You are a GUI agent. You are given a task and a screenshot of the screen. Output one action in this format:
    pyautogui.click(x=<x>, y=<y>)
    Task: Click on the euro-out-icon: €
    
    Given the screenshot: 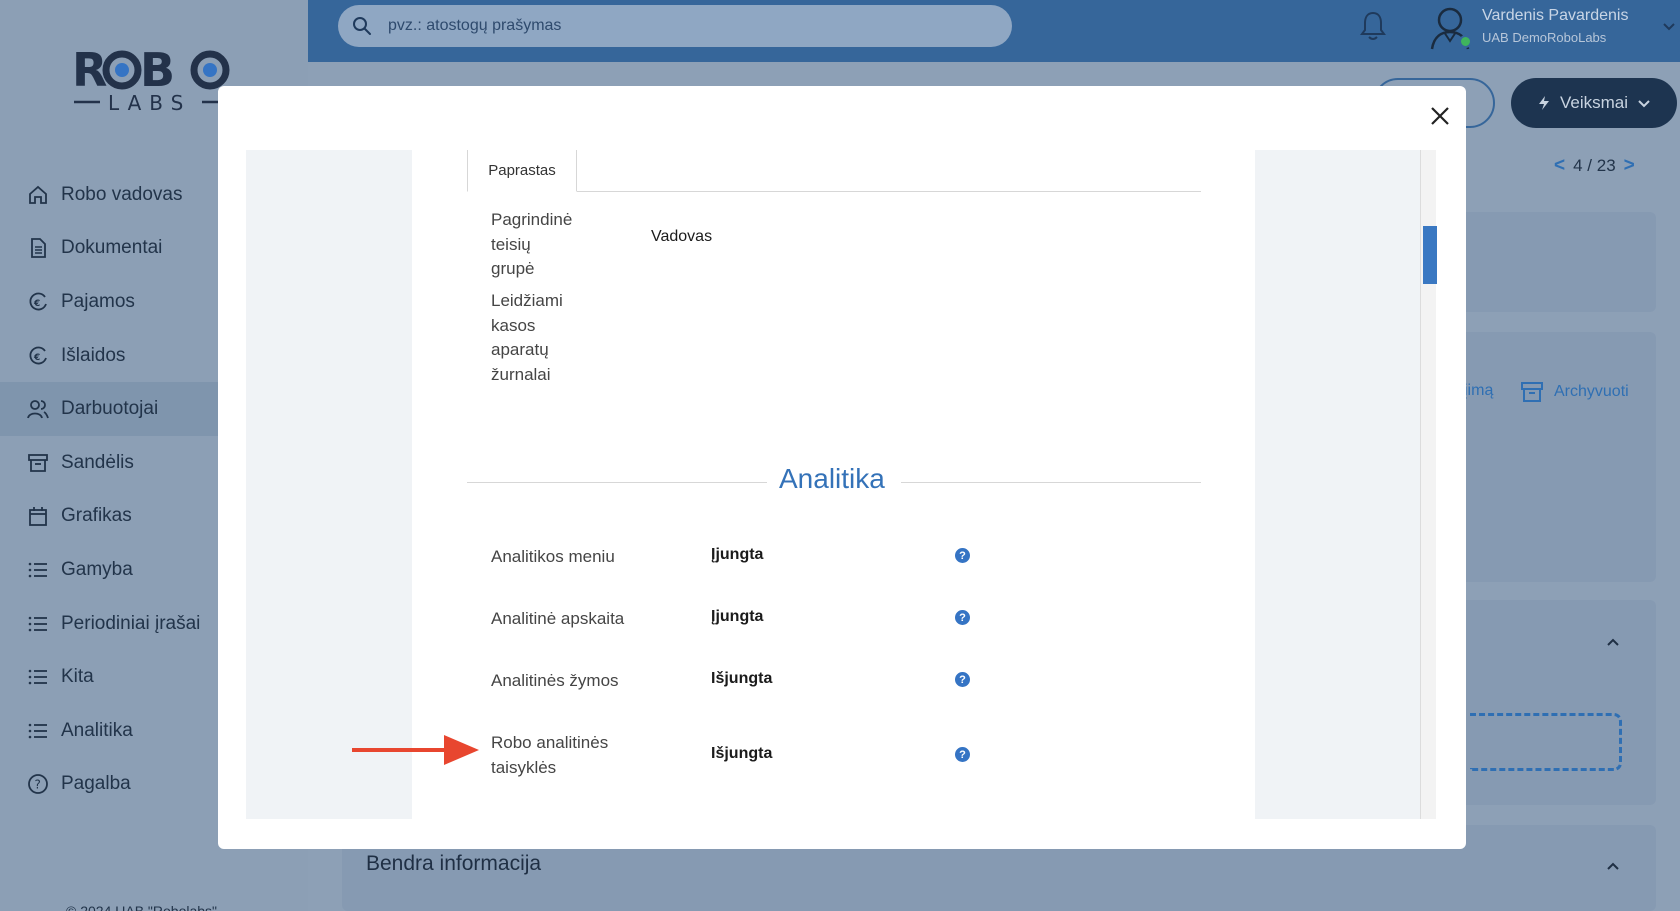 What is the action you would take?
    pyautogui.click(x=38, y=356)
    